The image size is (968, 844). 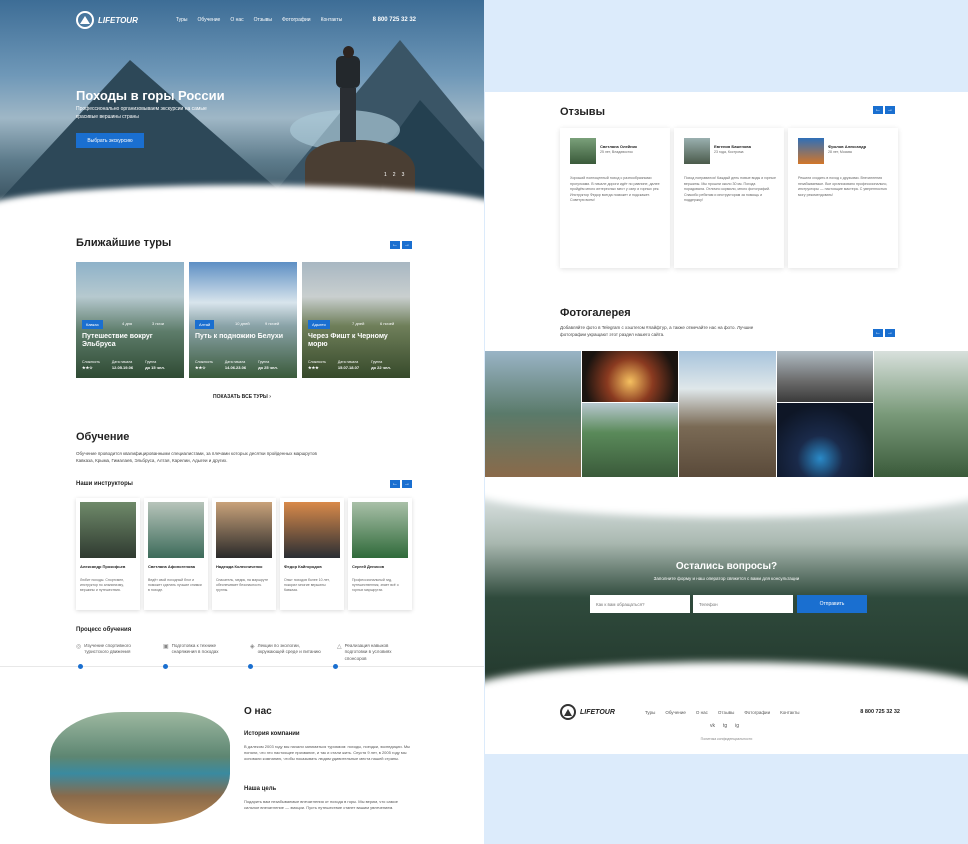 I want to click on instagram-icon: ig, so click(x=737, y=726).